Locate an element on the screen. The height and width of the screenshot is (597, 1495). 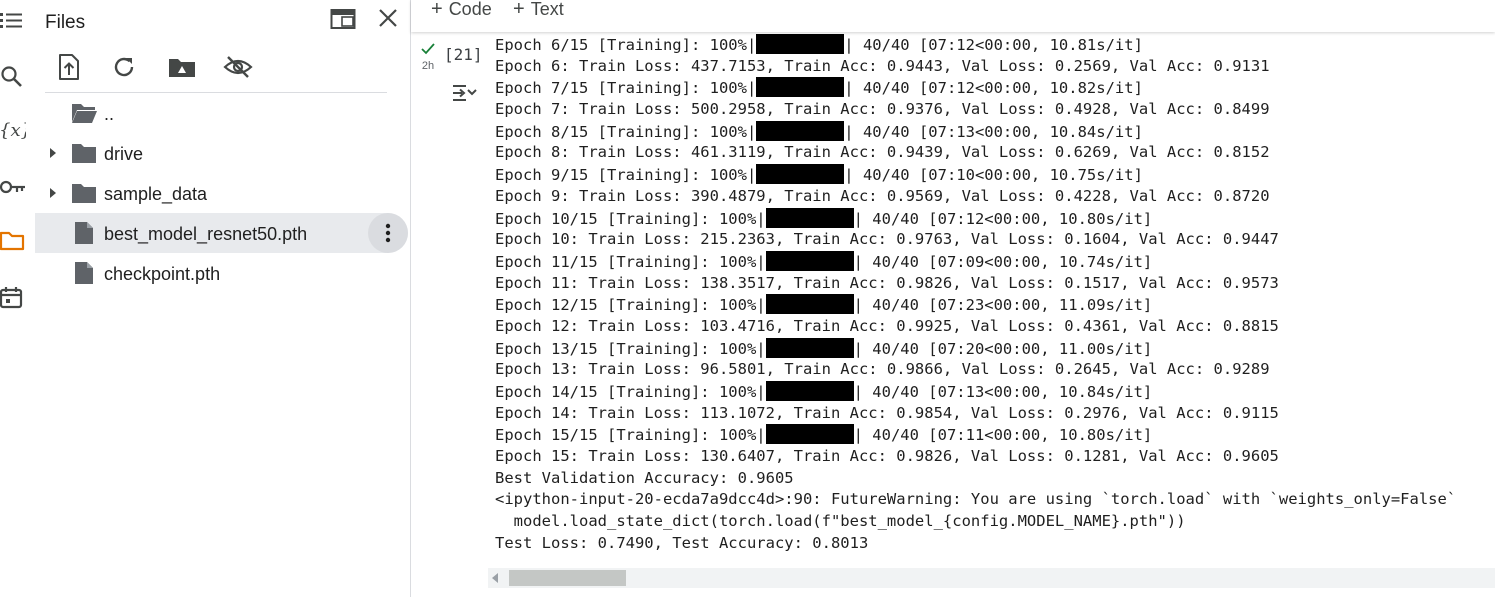
output-text: Epoch 11/15 [Training]: 100%| is located at coordinates (630, 261).